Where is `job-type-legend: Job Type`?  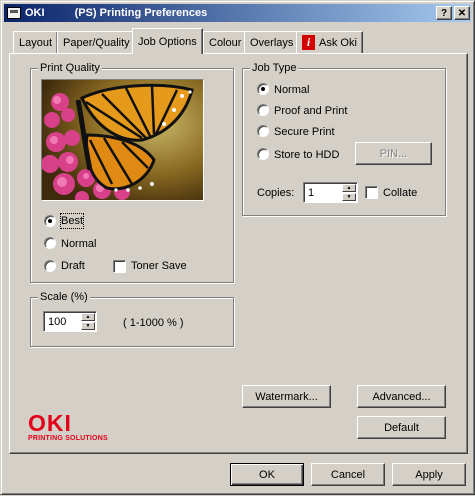
job-type-legend: Job Type is located at coordinates (274, 68).